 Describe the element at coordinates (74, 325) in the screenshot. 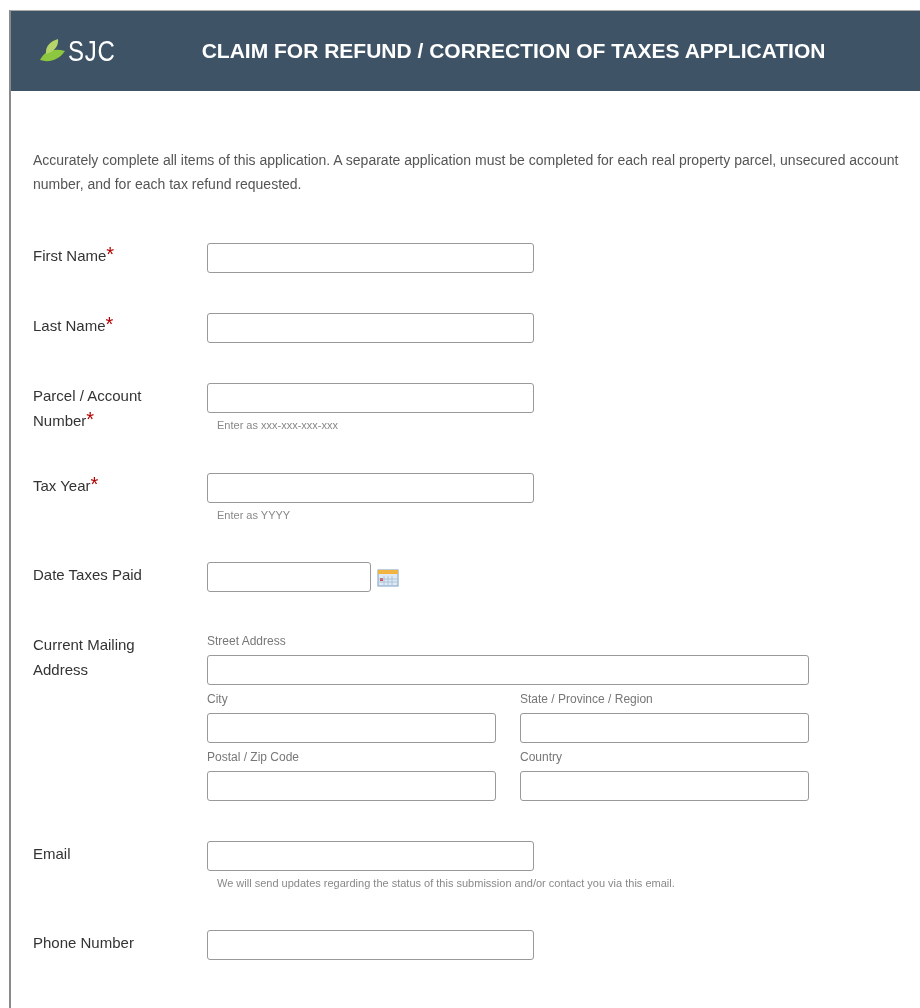

I see `field-label: Last Name*` at that location.